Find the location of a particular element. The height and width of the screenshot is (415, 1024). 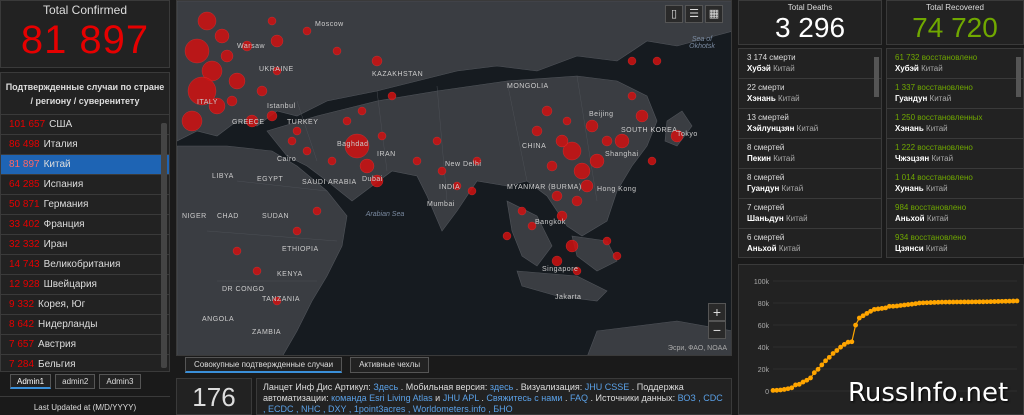

zoom-in-button: + is located at coordinates (717, 312).